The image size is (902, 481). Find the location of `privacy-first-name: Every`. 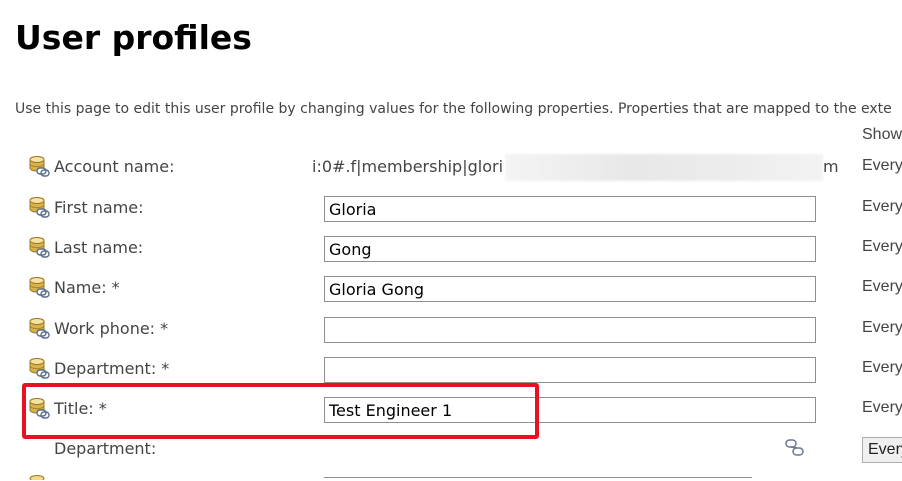

privacy-first-name: Every is located at coordinates (882, 206).